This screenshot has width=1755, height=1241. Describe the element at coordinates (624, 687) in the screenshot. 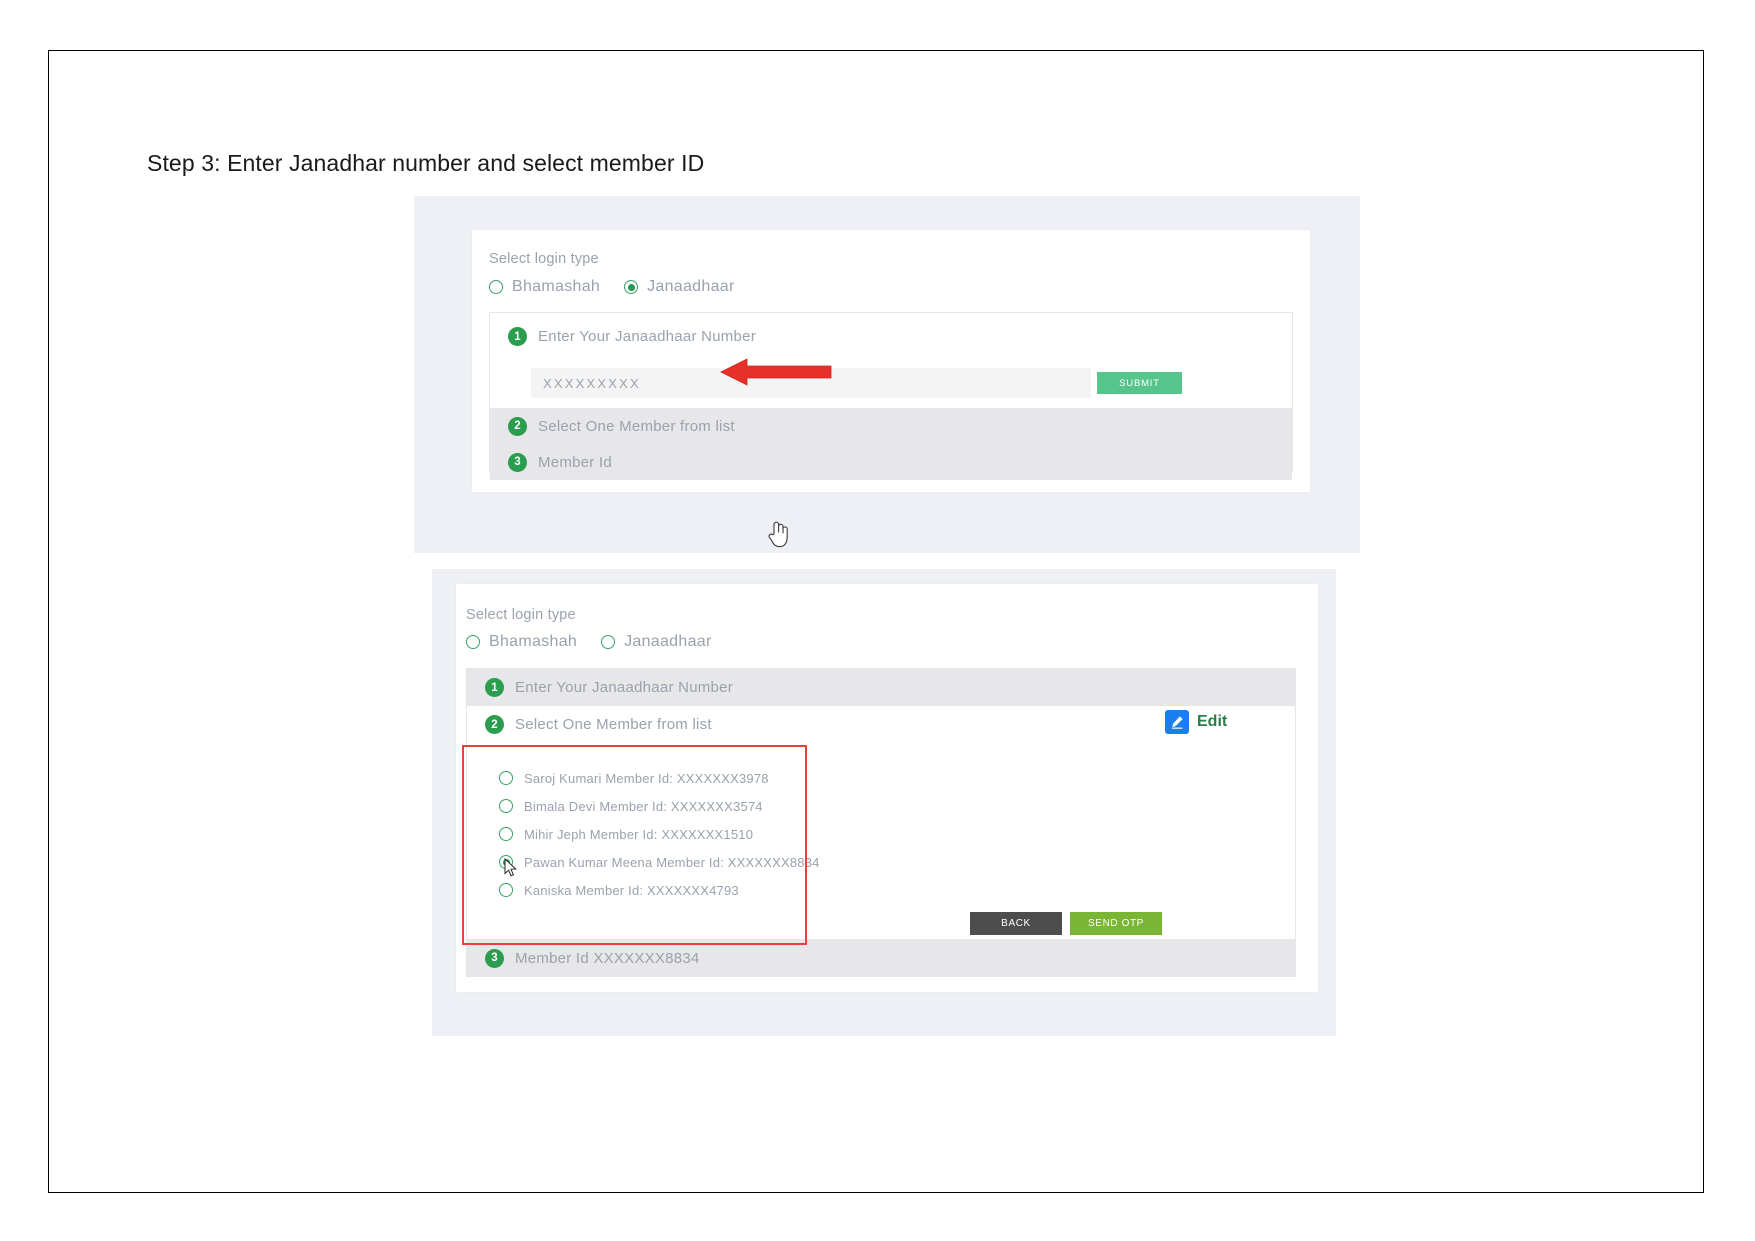

I see `panel-2-step-1-label: Enter Your Janaadhaar Number` at that location.